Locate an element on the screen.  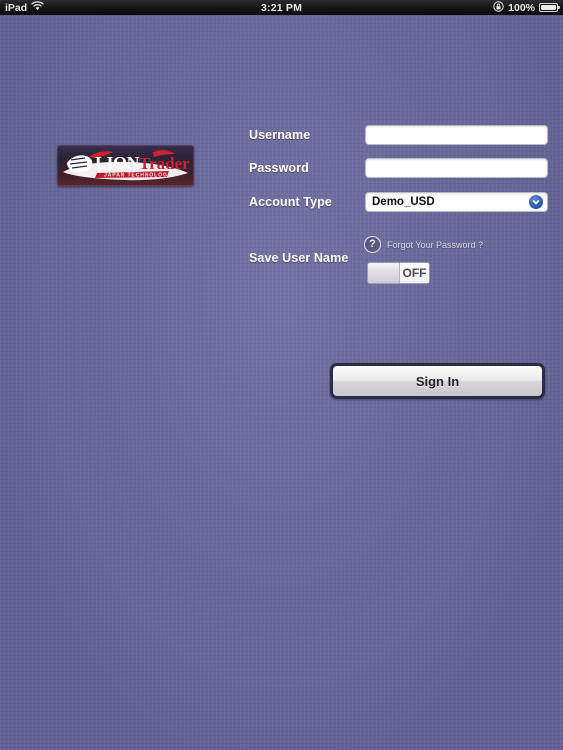
clock-time: 3:21 PM is located at coordinates (281, 7).